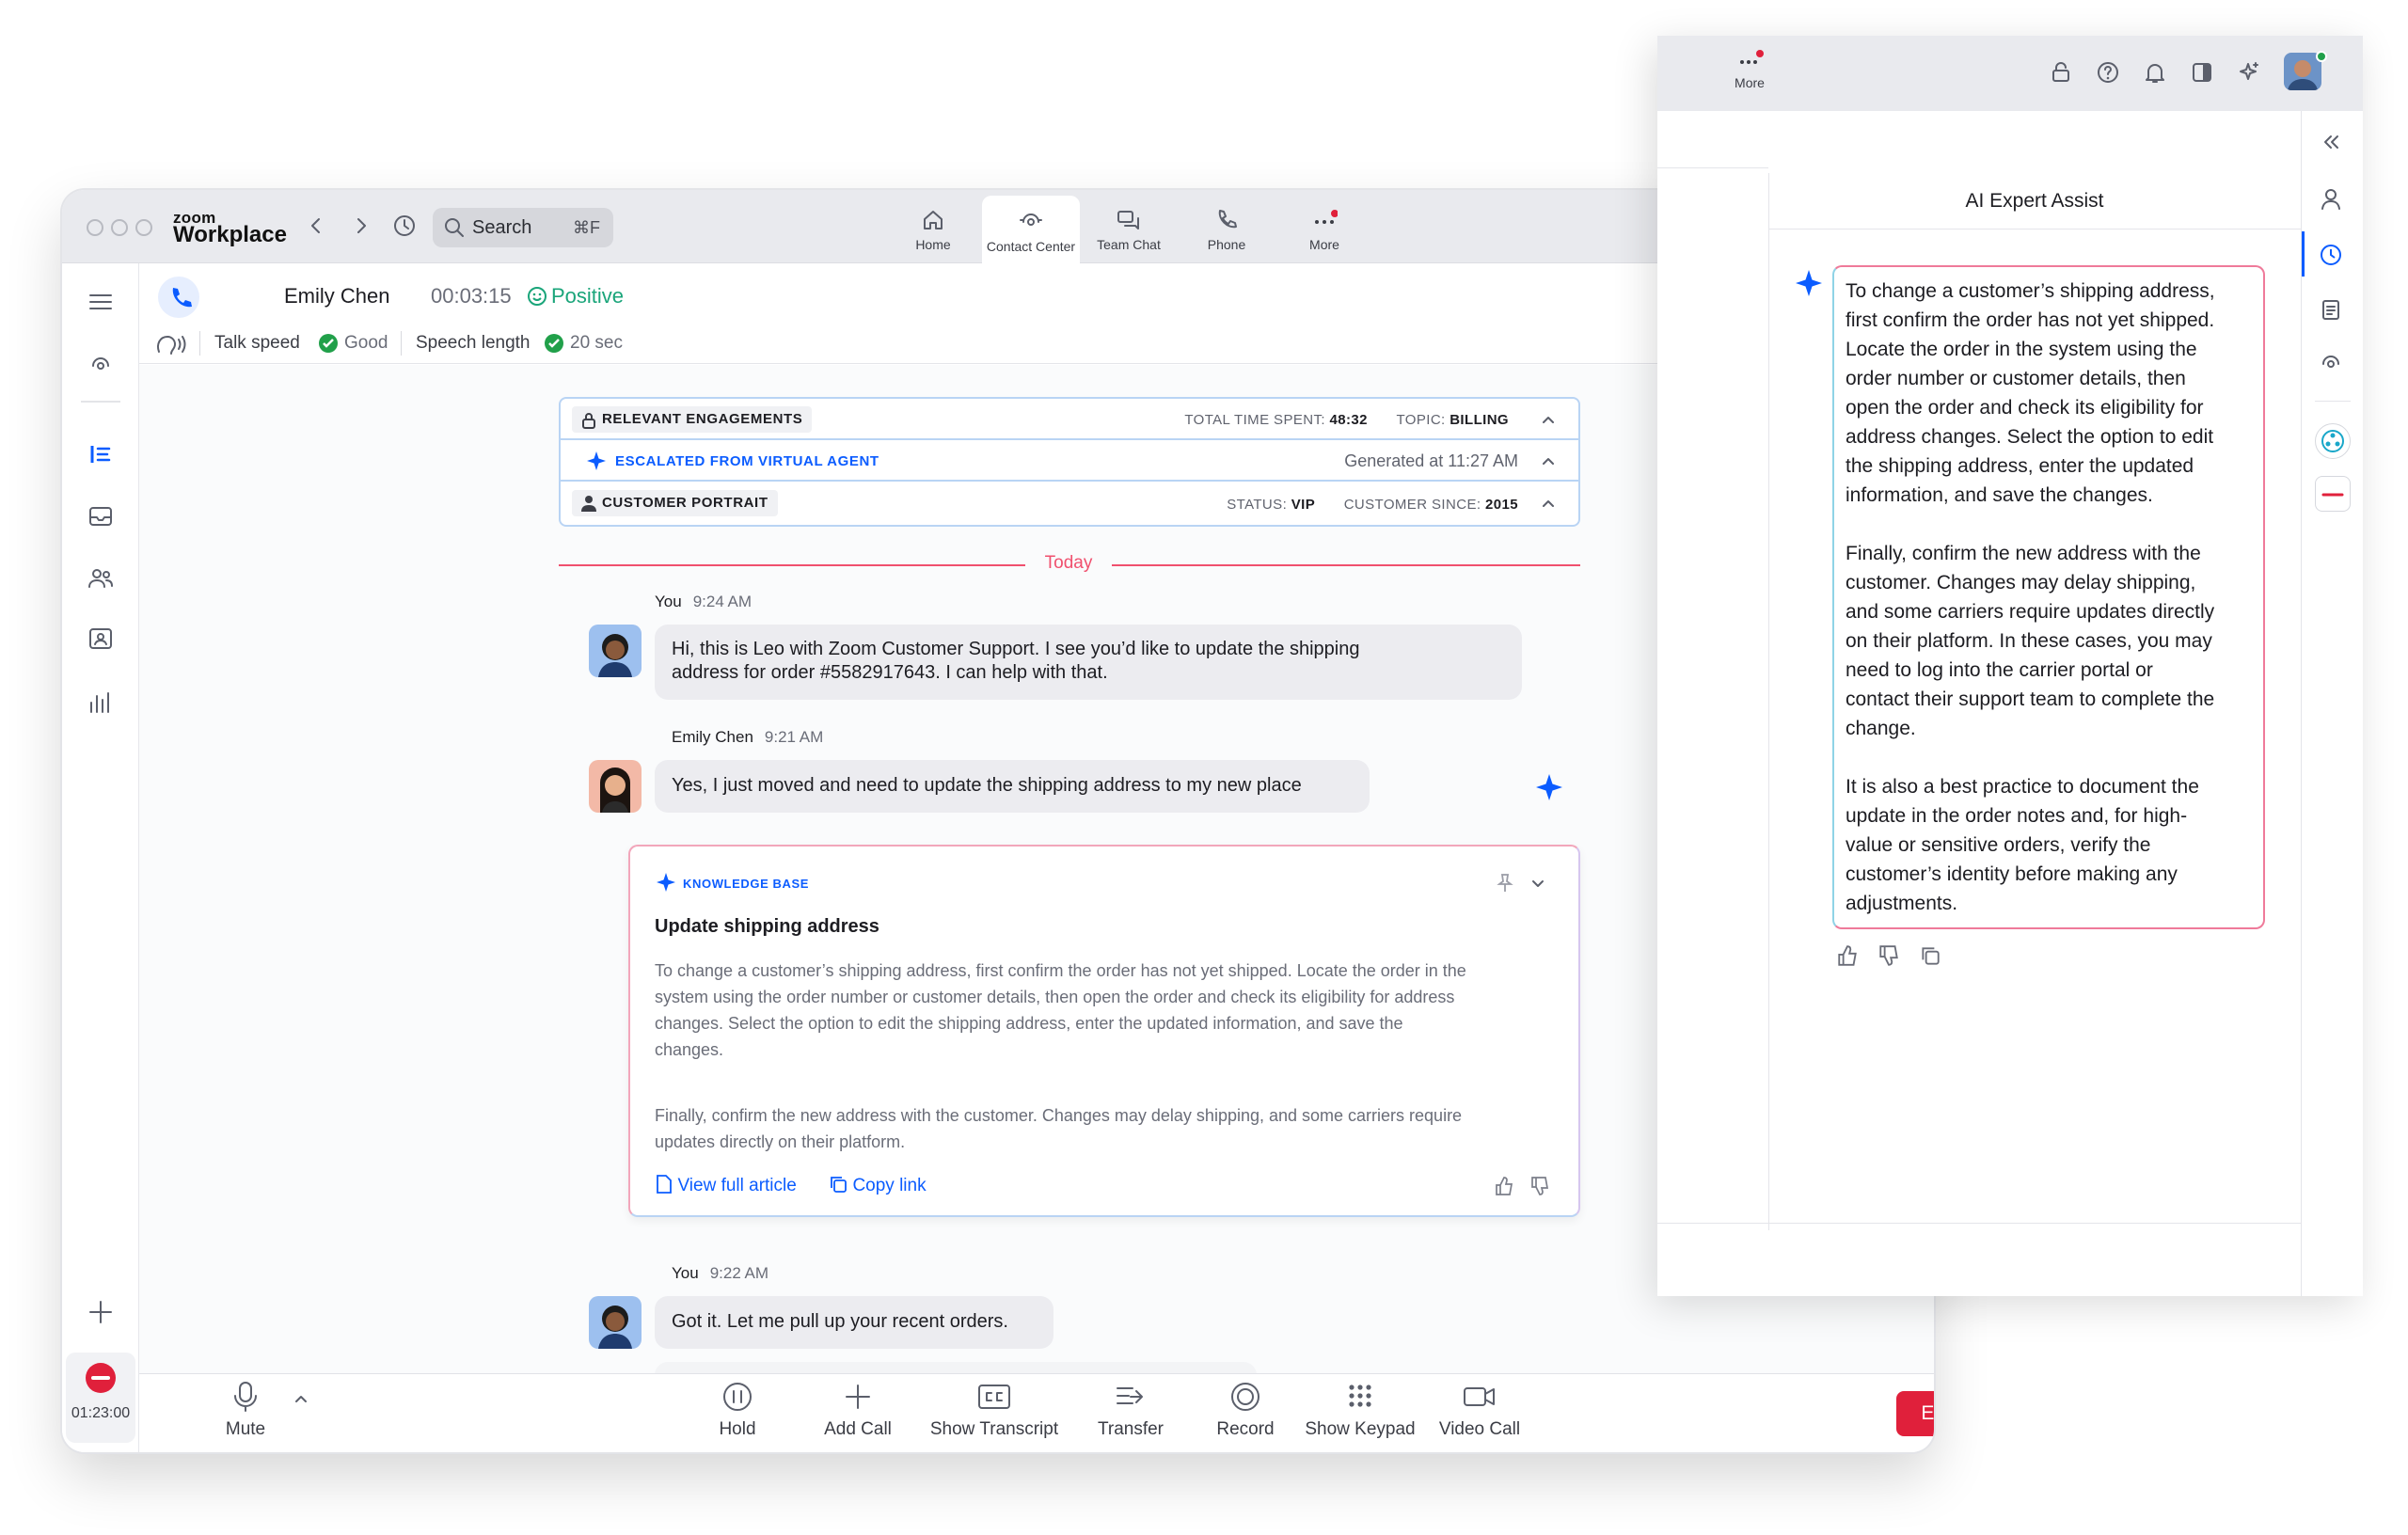 This screenshot has width=2408, height=1535. What do you see at coordinates (230, 234) in the screenshot?
I see `brand-workplace: Workplace` at bounding box center [230, 234].